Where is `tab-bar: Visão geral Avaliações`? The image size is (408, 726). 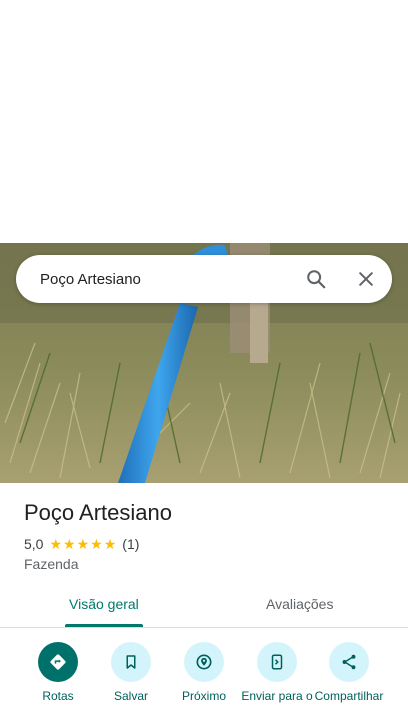 tab-bar: Visão geral Avaliações is located at coordinates (204, 606).